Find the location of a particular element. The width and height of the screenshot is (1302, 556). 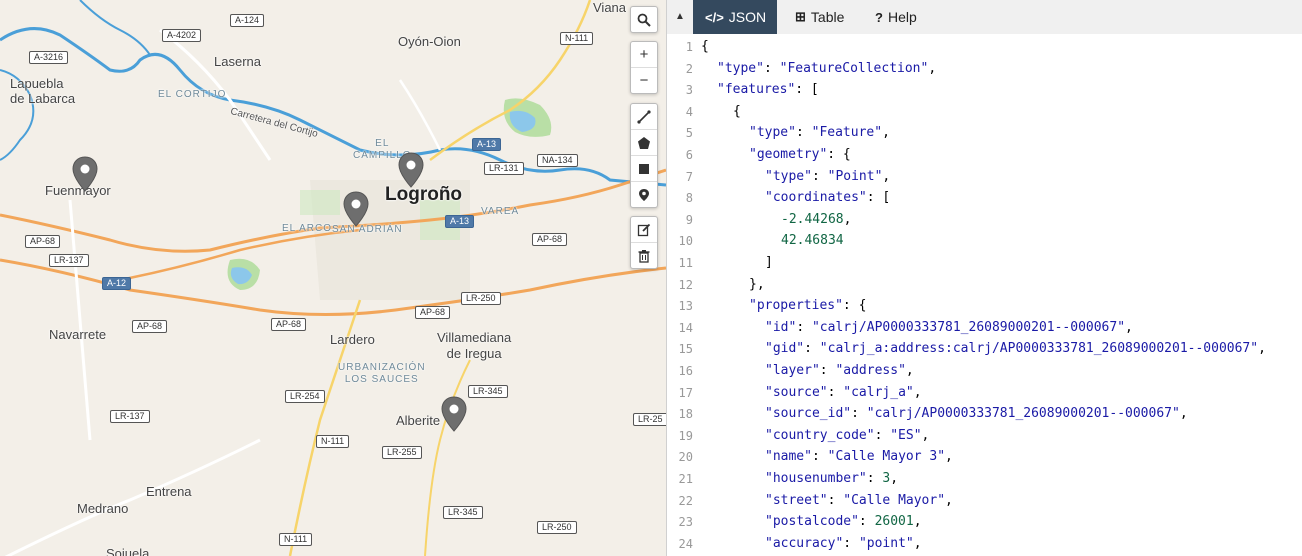

code-line: "street": "Calle Mayor", is located at coordinates (859, 500).